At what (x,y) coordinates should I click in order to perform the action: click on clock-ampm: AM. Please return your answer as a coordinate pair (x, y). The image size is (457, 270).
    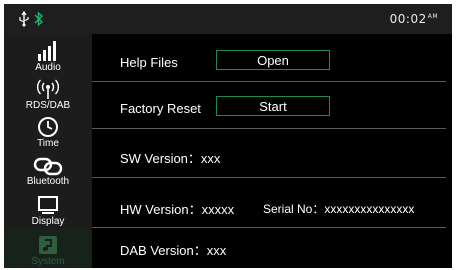
    Looking at the image, I should click on (432, 16).